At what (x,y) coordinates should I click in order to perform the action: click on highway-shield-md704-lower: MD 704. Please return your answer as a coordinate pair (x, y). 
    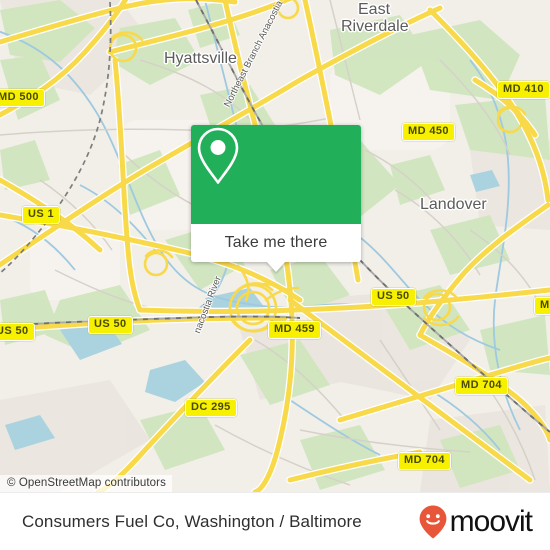
    Looking at the image, I should click on (424, 461).